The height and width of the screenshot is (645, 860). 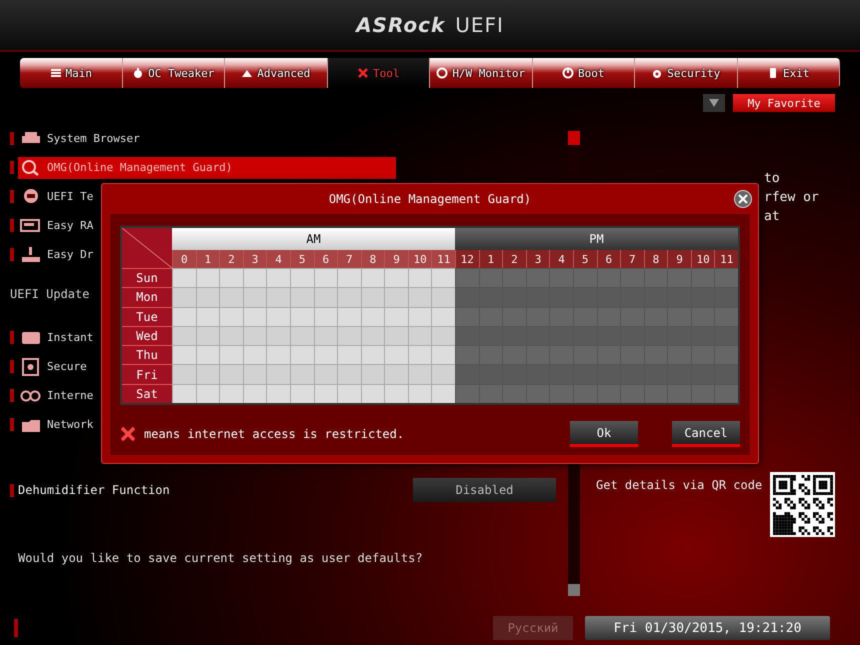 What do you see at coordinates (147, 374) in the screenshot?
I see `day-label: Fri` at bounding box center [147, 374].